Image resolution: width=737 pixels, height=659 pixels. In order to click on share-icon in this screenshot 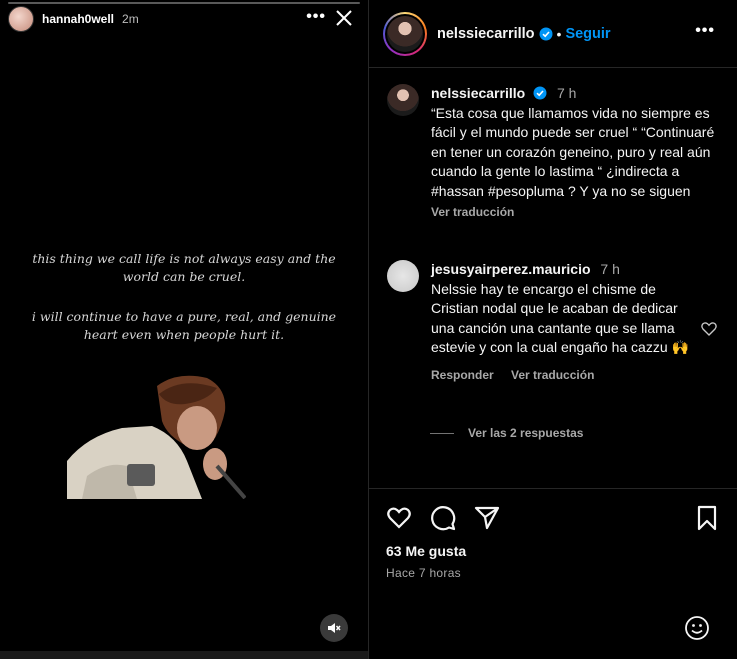, I will do `click(487, 518)`.